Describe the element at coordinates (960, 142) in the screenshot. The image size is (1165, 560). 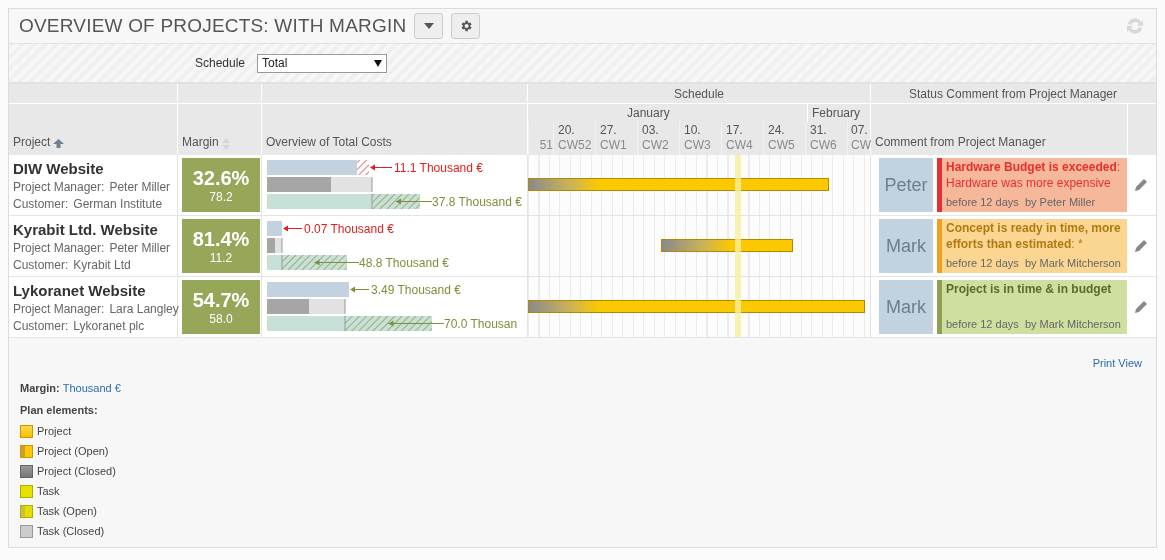
I see `column-header: Comment from Project Manager` at that location.